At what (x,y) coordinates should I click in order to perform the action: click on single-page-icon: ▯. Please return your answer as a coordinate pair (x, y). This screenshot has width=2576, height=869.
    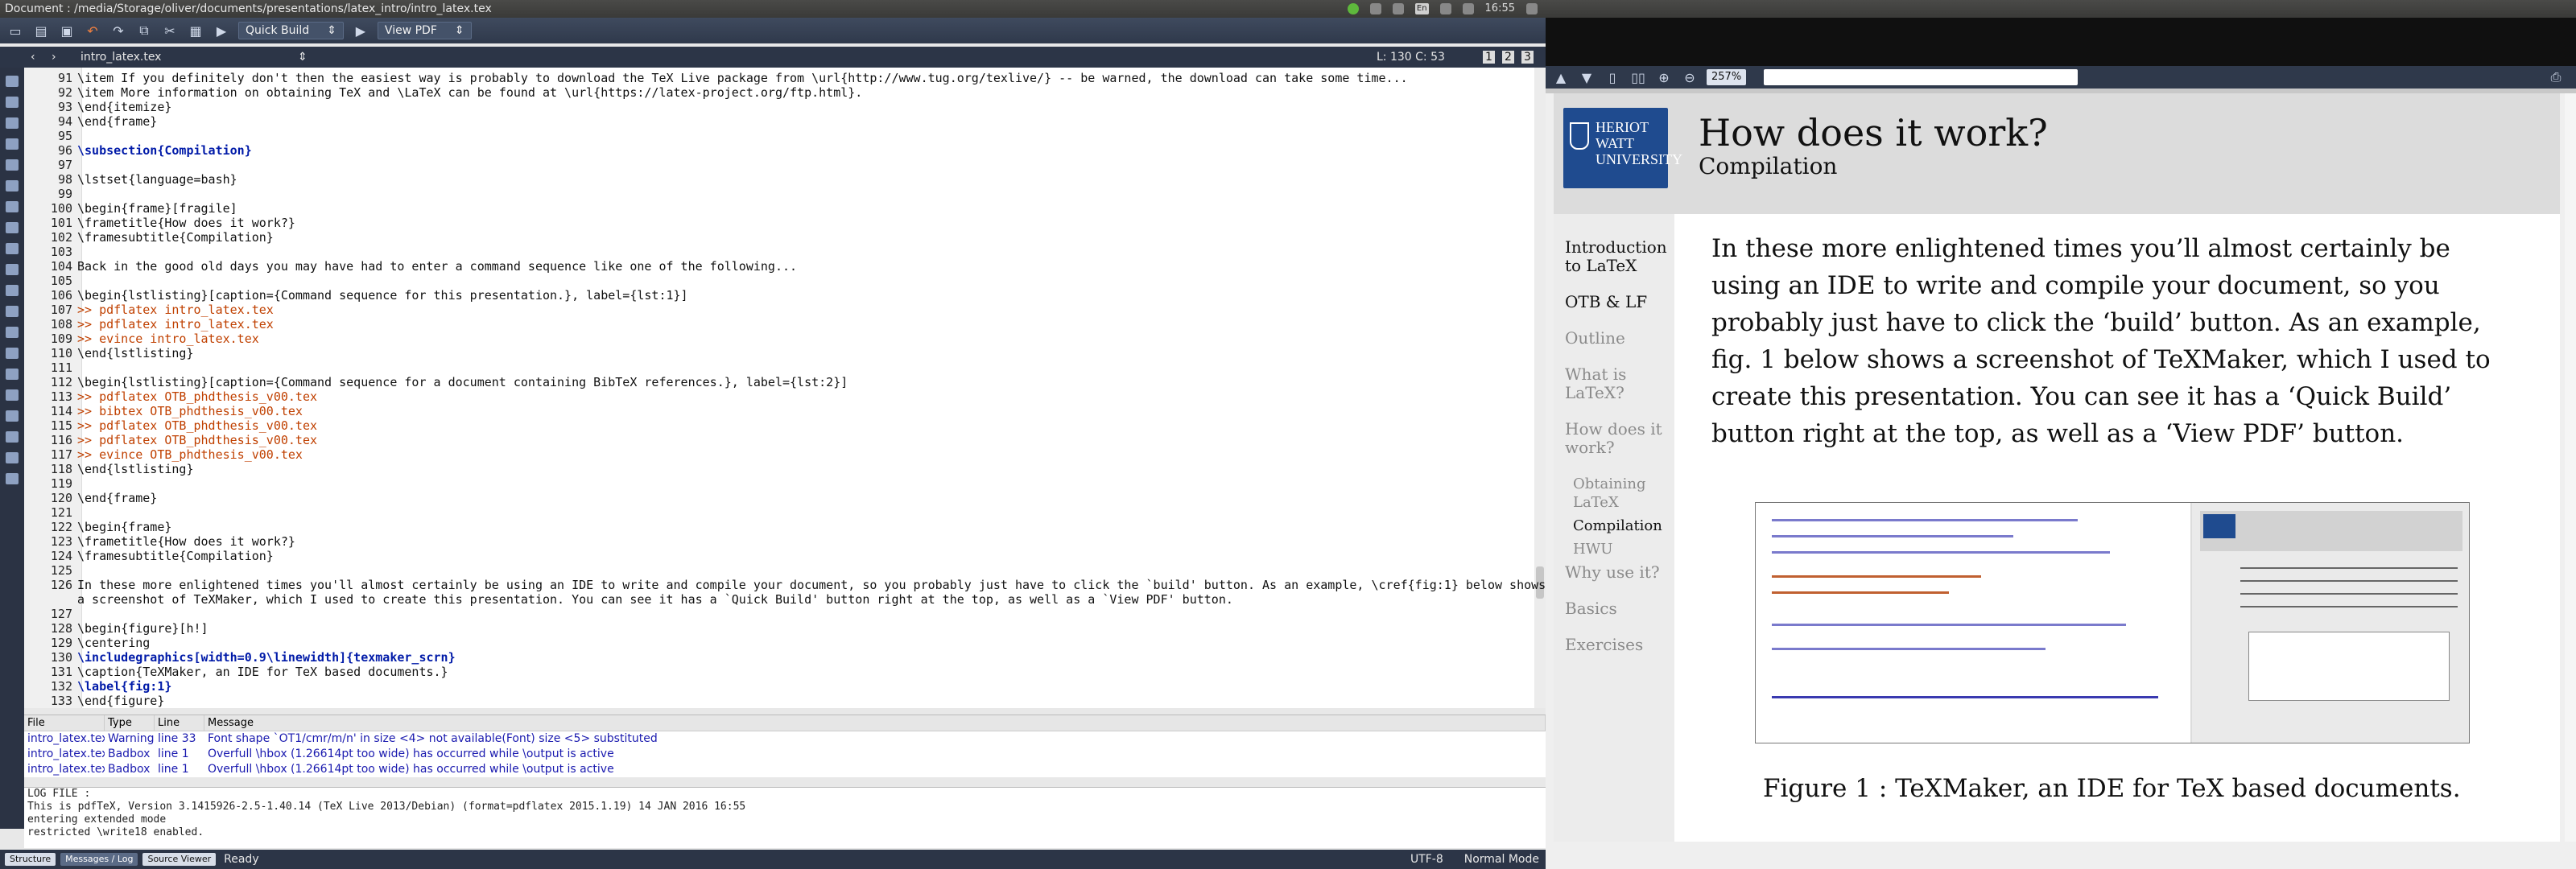
    Looking at the image, I should click on (1612, 77).